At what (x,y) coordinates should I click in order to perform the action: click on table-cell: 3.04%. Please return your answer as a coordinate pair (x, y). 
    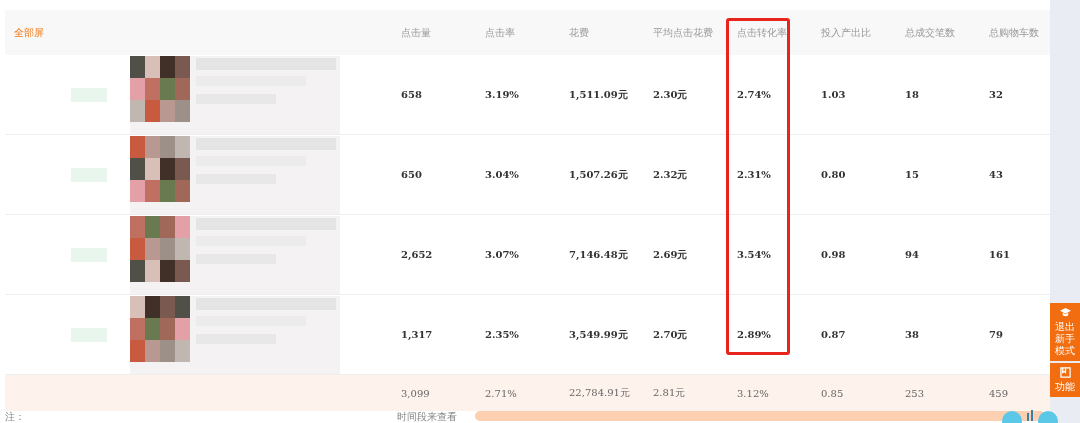
    Looking at the image, I should click on (502, 174).